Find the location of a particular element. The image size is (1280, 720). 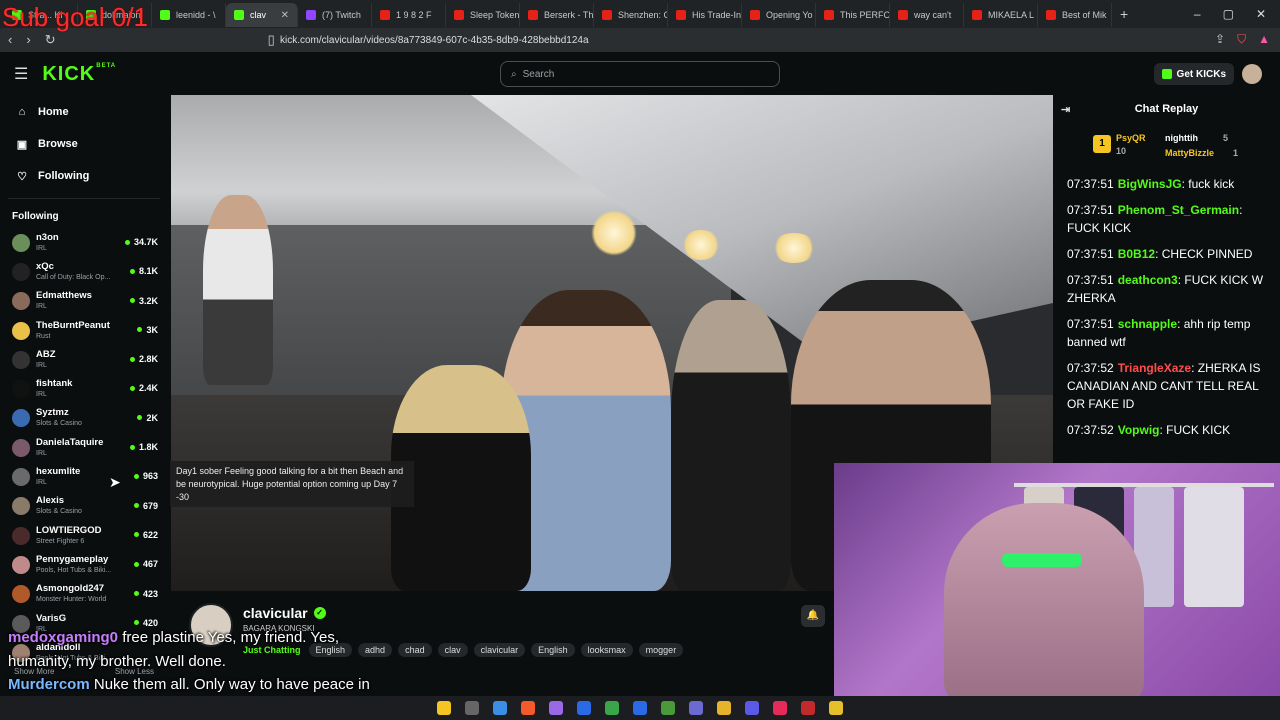

viewer-count: 2K is located at coordinates (147, 418).